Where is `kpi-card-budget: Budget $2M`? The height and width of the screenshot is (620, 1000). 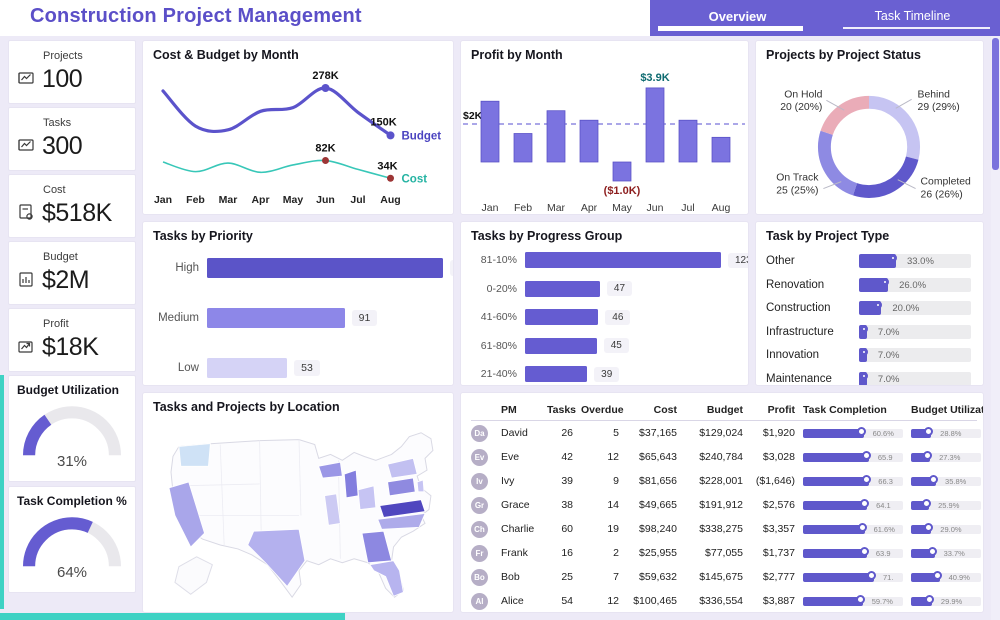 kpi-card-budget: Budget $2M is located at coordinates (72, 273).